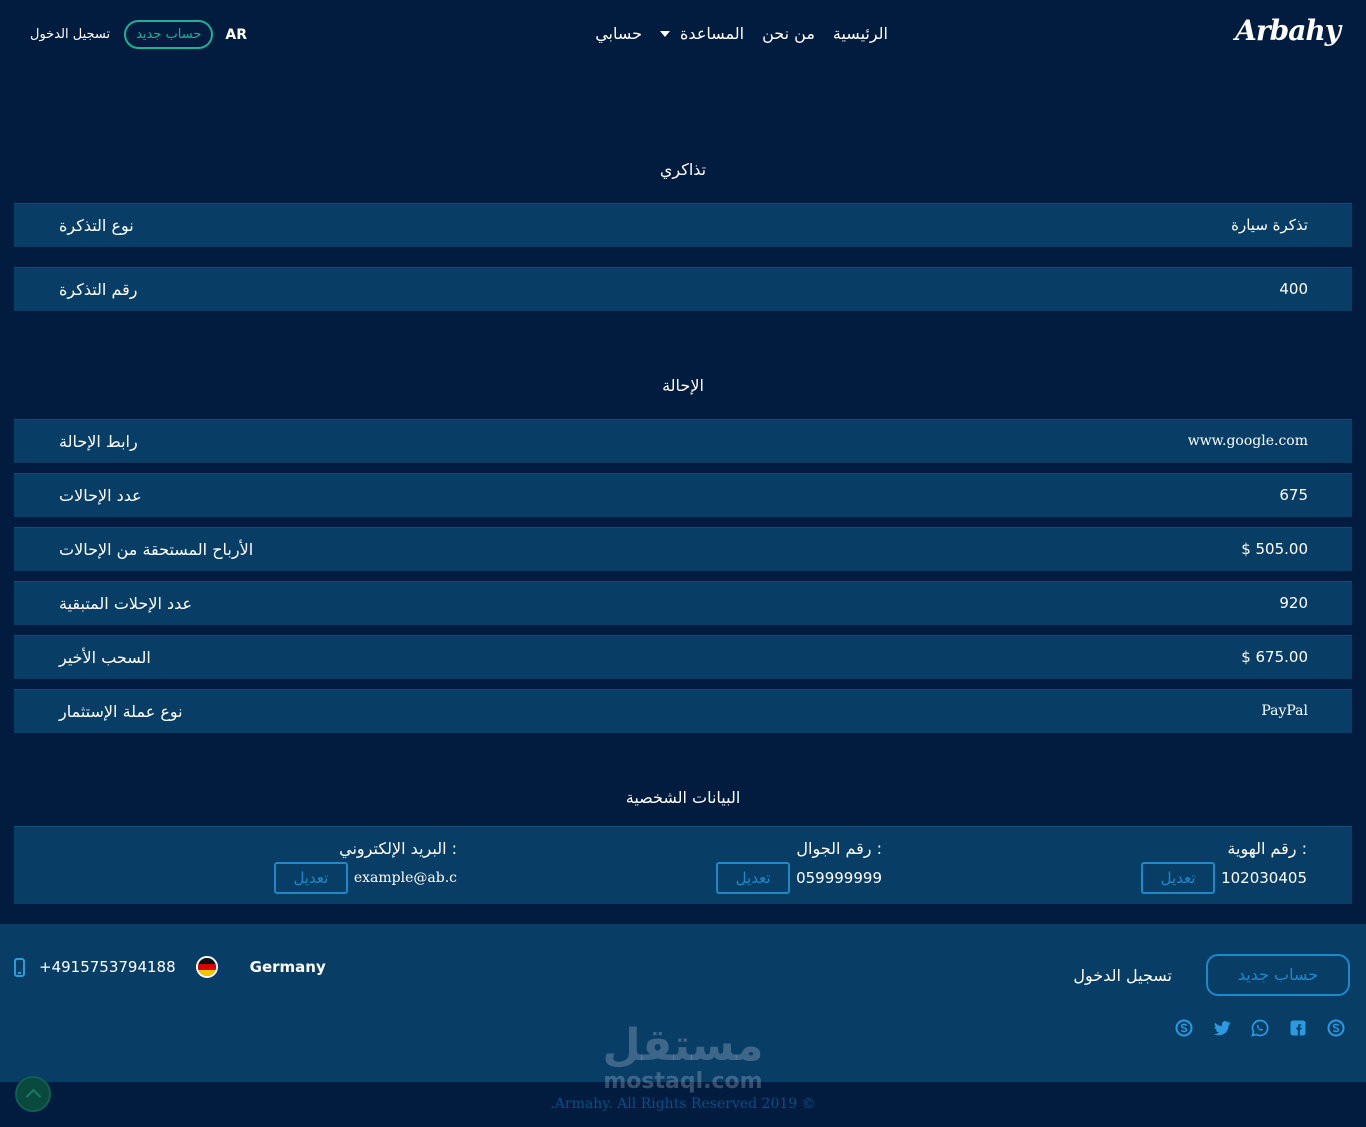  What do you see at coordinates (169, 34) in the screenshot?
I see `header-new-account-button: حساب جديد` at bounding box center [169, 34].